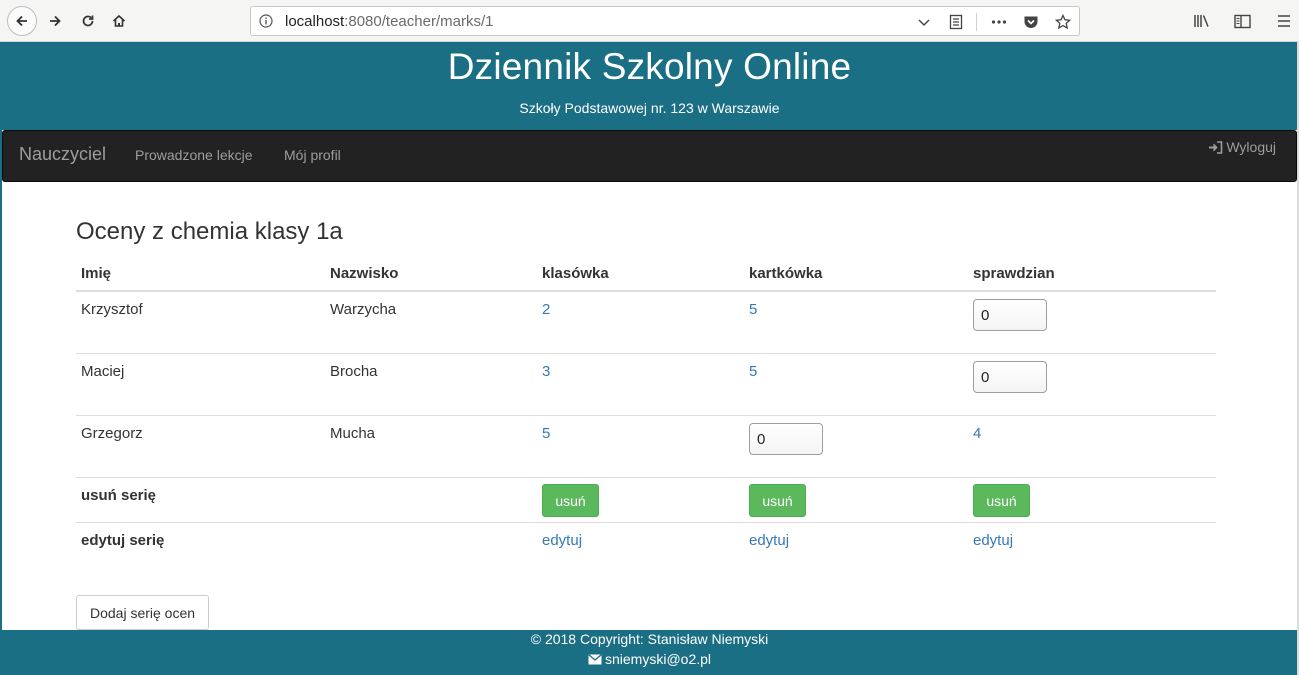 Image resolution: width=1299 pixels, height=675 pixels. Describe the element at coordinates (649, 639) in the screenshot. I see `footer-copyright: © 2018 Copyright: Stanisław Niemyski` at that location.